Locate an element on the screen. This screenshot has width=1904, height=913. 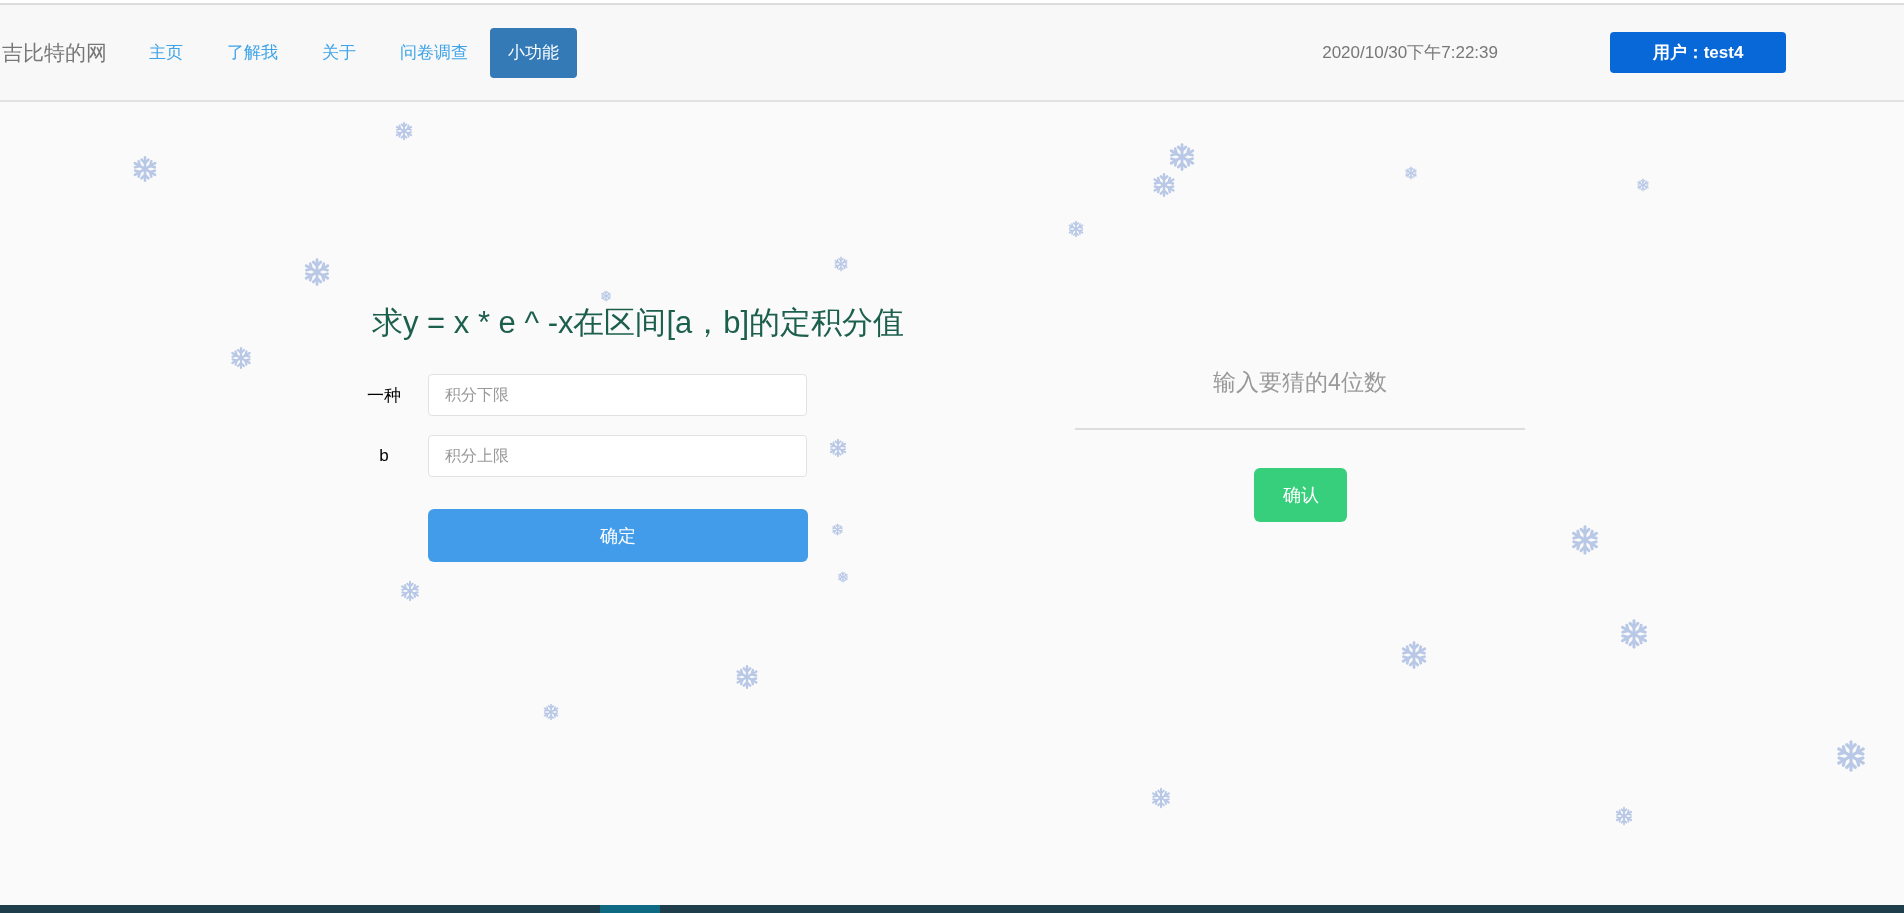
input-field: 积分上限 is located at coordinates (617, 456).